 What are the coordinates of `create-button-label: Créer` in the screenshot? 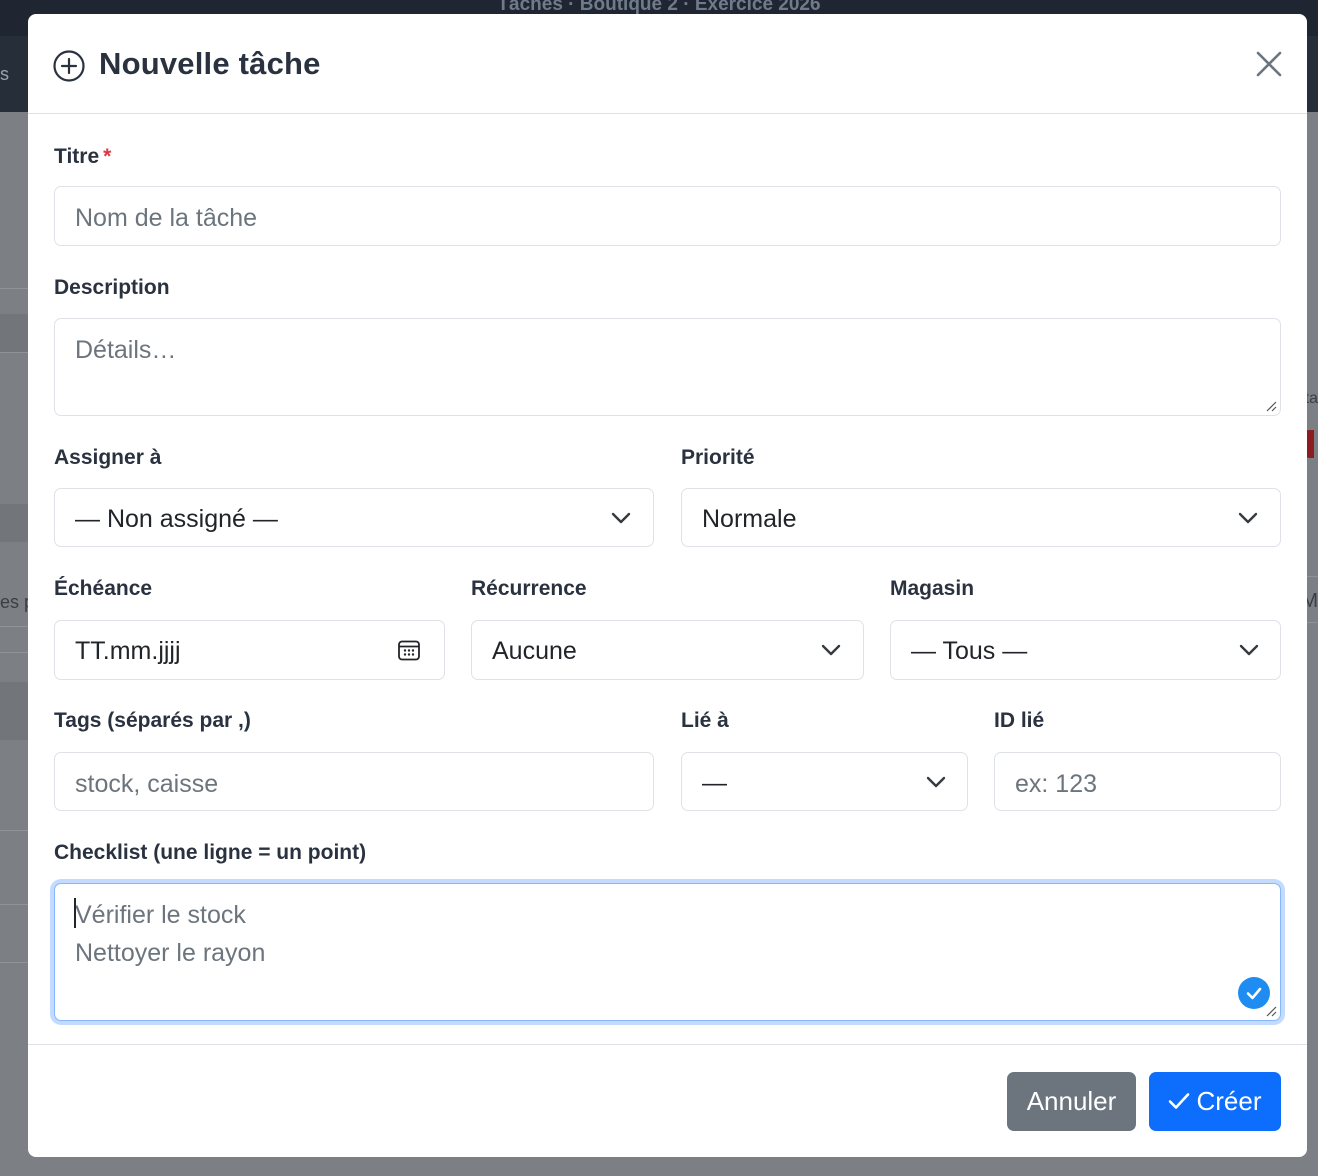 It's located at (1229, 1101).